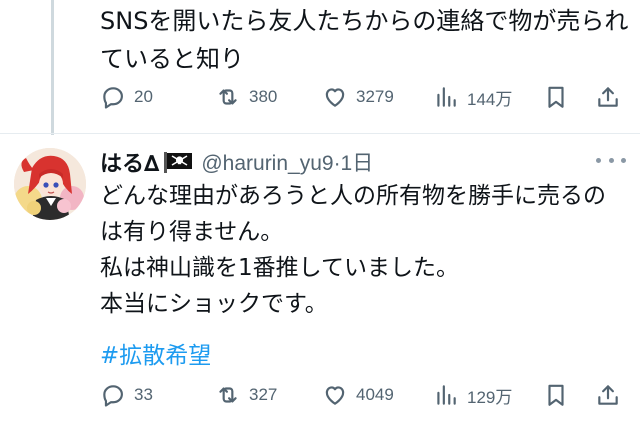 This screenshot has width=640, height=432. Describe the element at coordinates (246, 97) in the screenshot. I see `retweet-button: 380` at that location.